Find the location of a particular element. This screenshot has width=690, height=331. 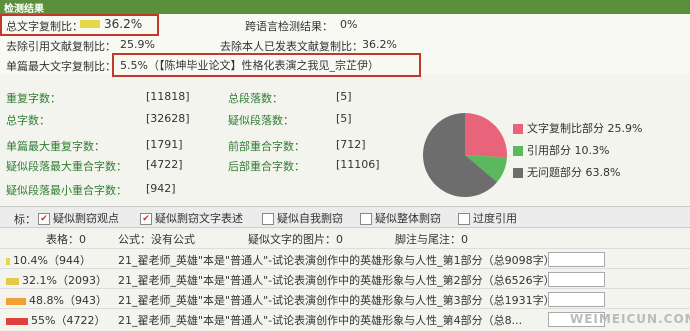

legend-swatch-clean is located at coordinates (518, 173).